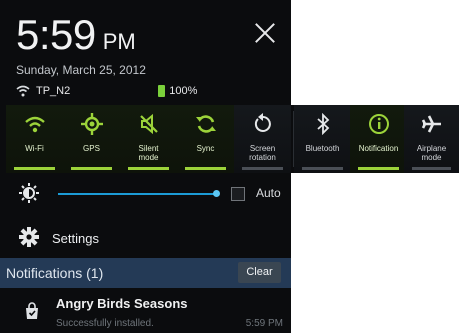 The image size is (459, 333). What do you see at coordinates (119, 41) in the screenshot?
I see `clock-ampm: PM` at bounding box center [119, 41].